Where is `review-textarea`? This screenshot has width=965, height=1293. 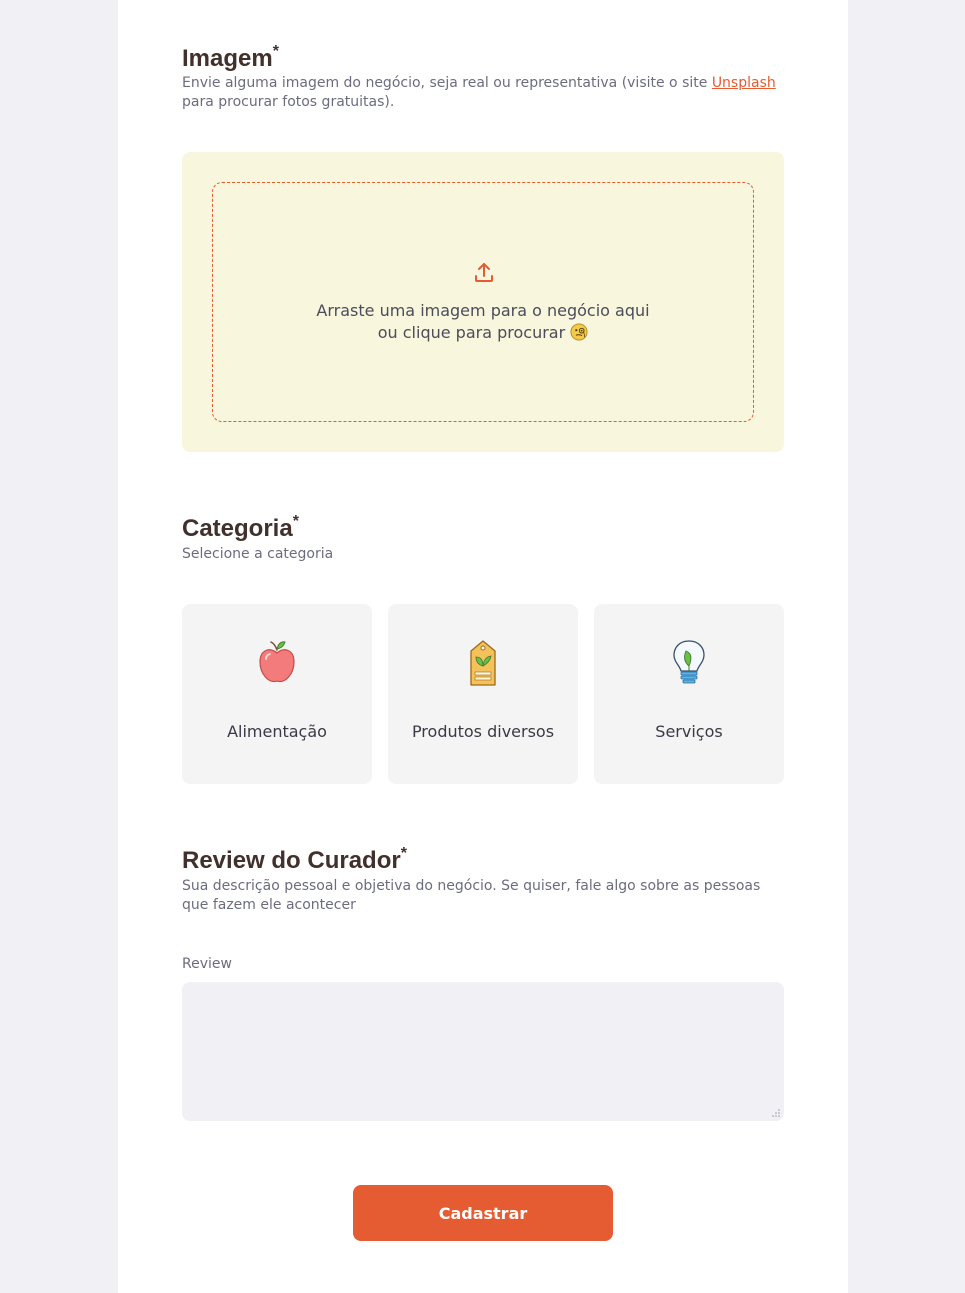
review-textarea is located at coordinates (483, 1051).